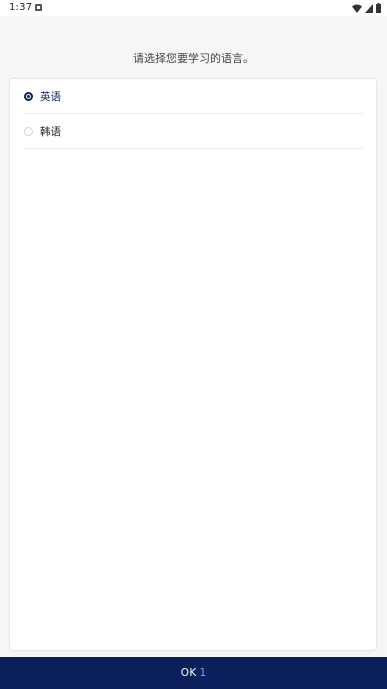  I want to click on selected-count: 1, so click(203, 673).